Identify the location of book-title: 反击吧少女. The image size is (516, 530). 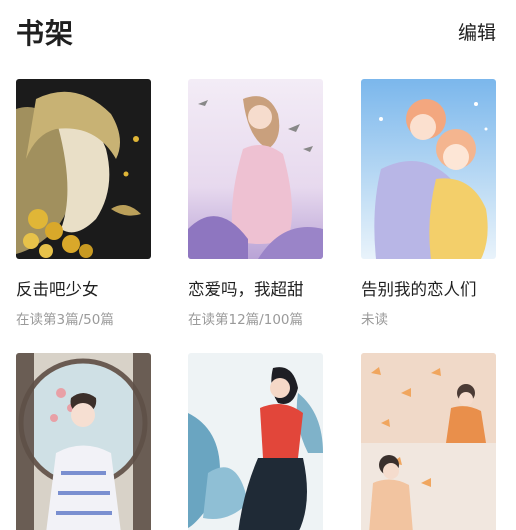
(57, 289).